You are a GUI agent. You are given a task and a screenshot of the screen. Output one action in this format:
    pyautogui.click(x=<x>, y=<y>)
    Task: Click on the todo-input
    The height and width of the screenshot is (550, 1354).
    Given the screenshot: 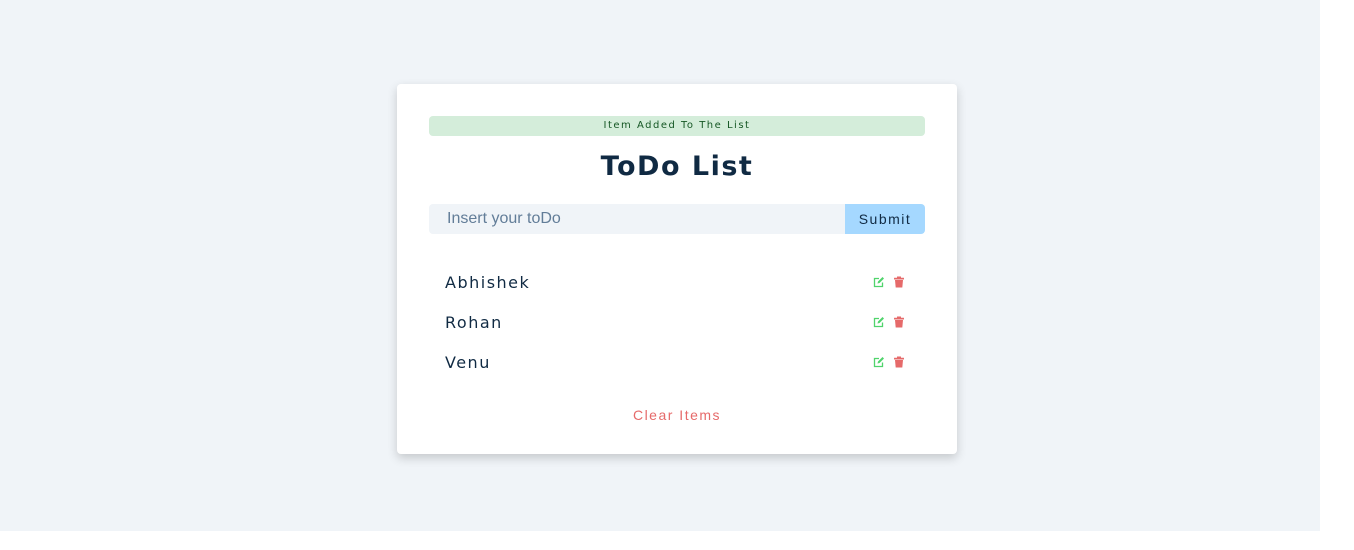 What is the action you would take?
    pyautogui.click(x=637, y=219)
    